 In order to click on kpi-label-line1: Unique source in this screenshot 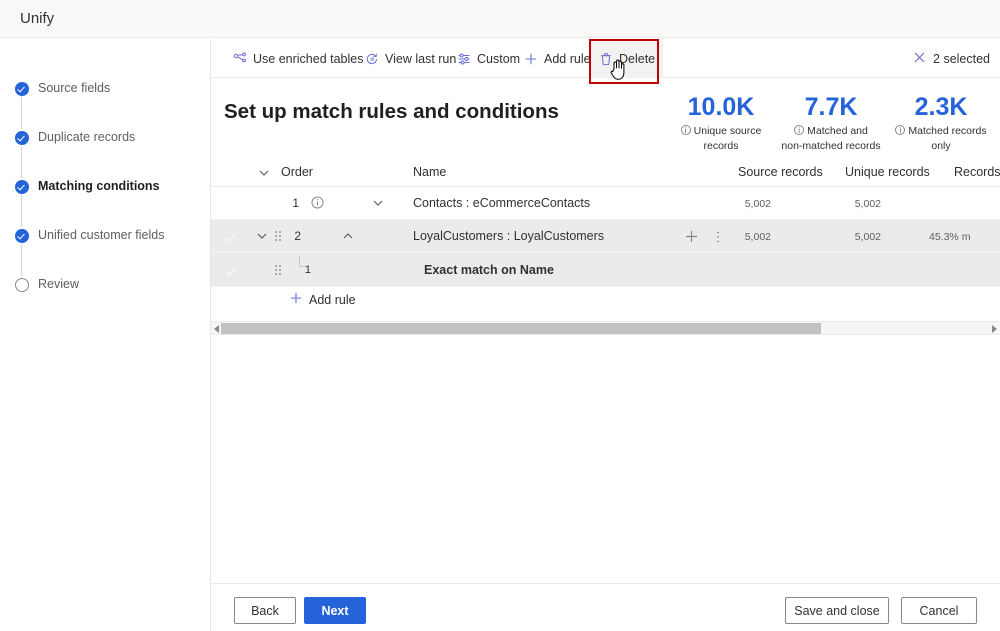, I will do `click(727, 131)`.